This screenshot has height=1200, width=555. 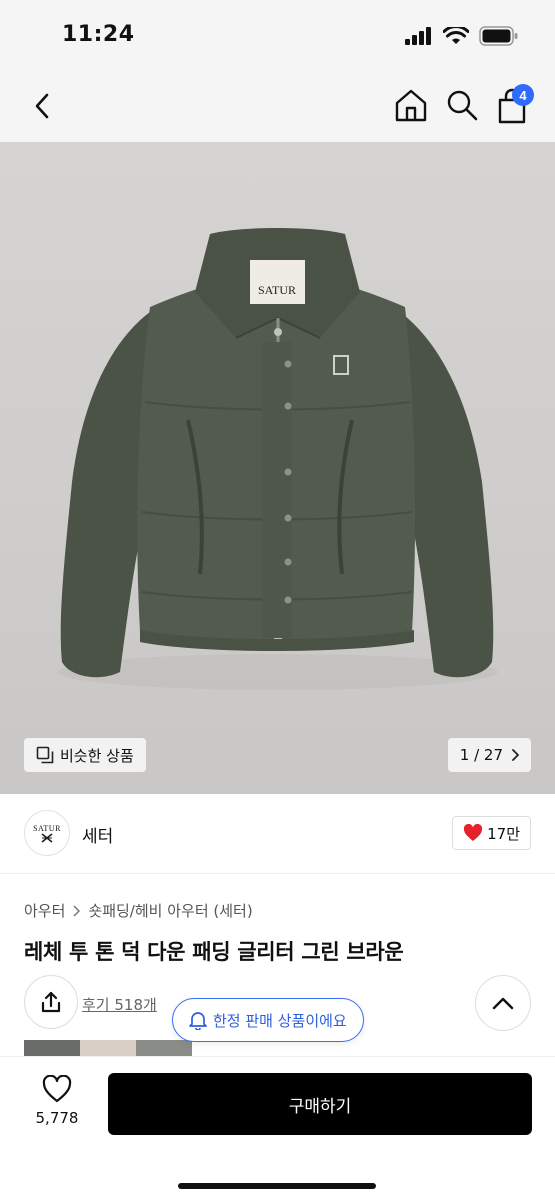 I want to click on review-link: 후기 518개, so click(x=119, y=1004).